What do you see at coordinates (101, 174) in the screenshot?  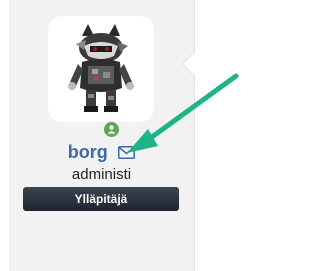 I see `user-title: administi` at bounding box center [101, 174].